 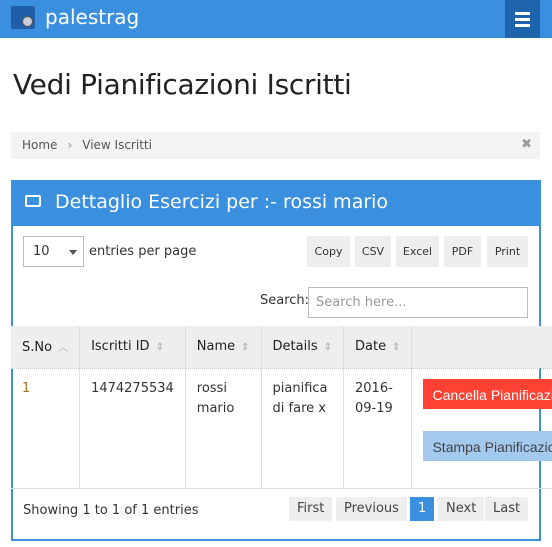 I want to click on excel-button: Excel, so click(x=417, y=251).